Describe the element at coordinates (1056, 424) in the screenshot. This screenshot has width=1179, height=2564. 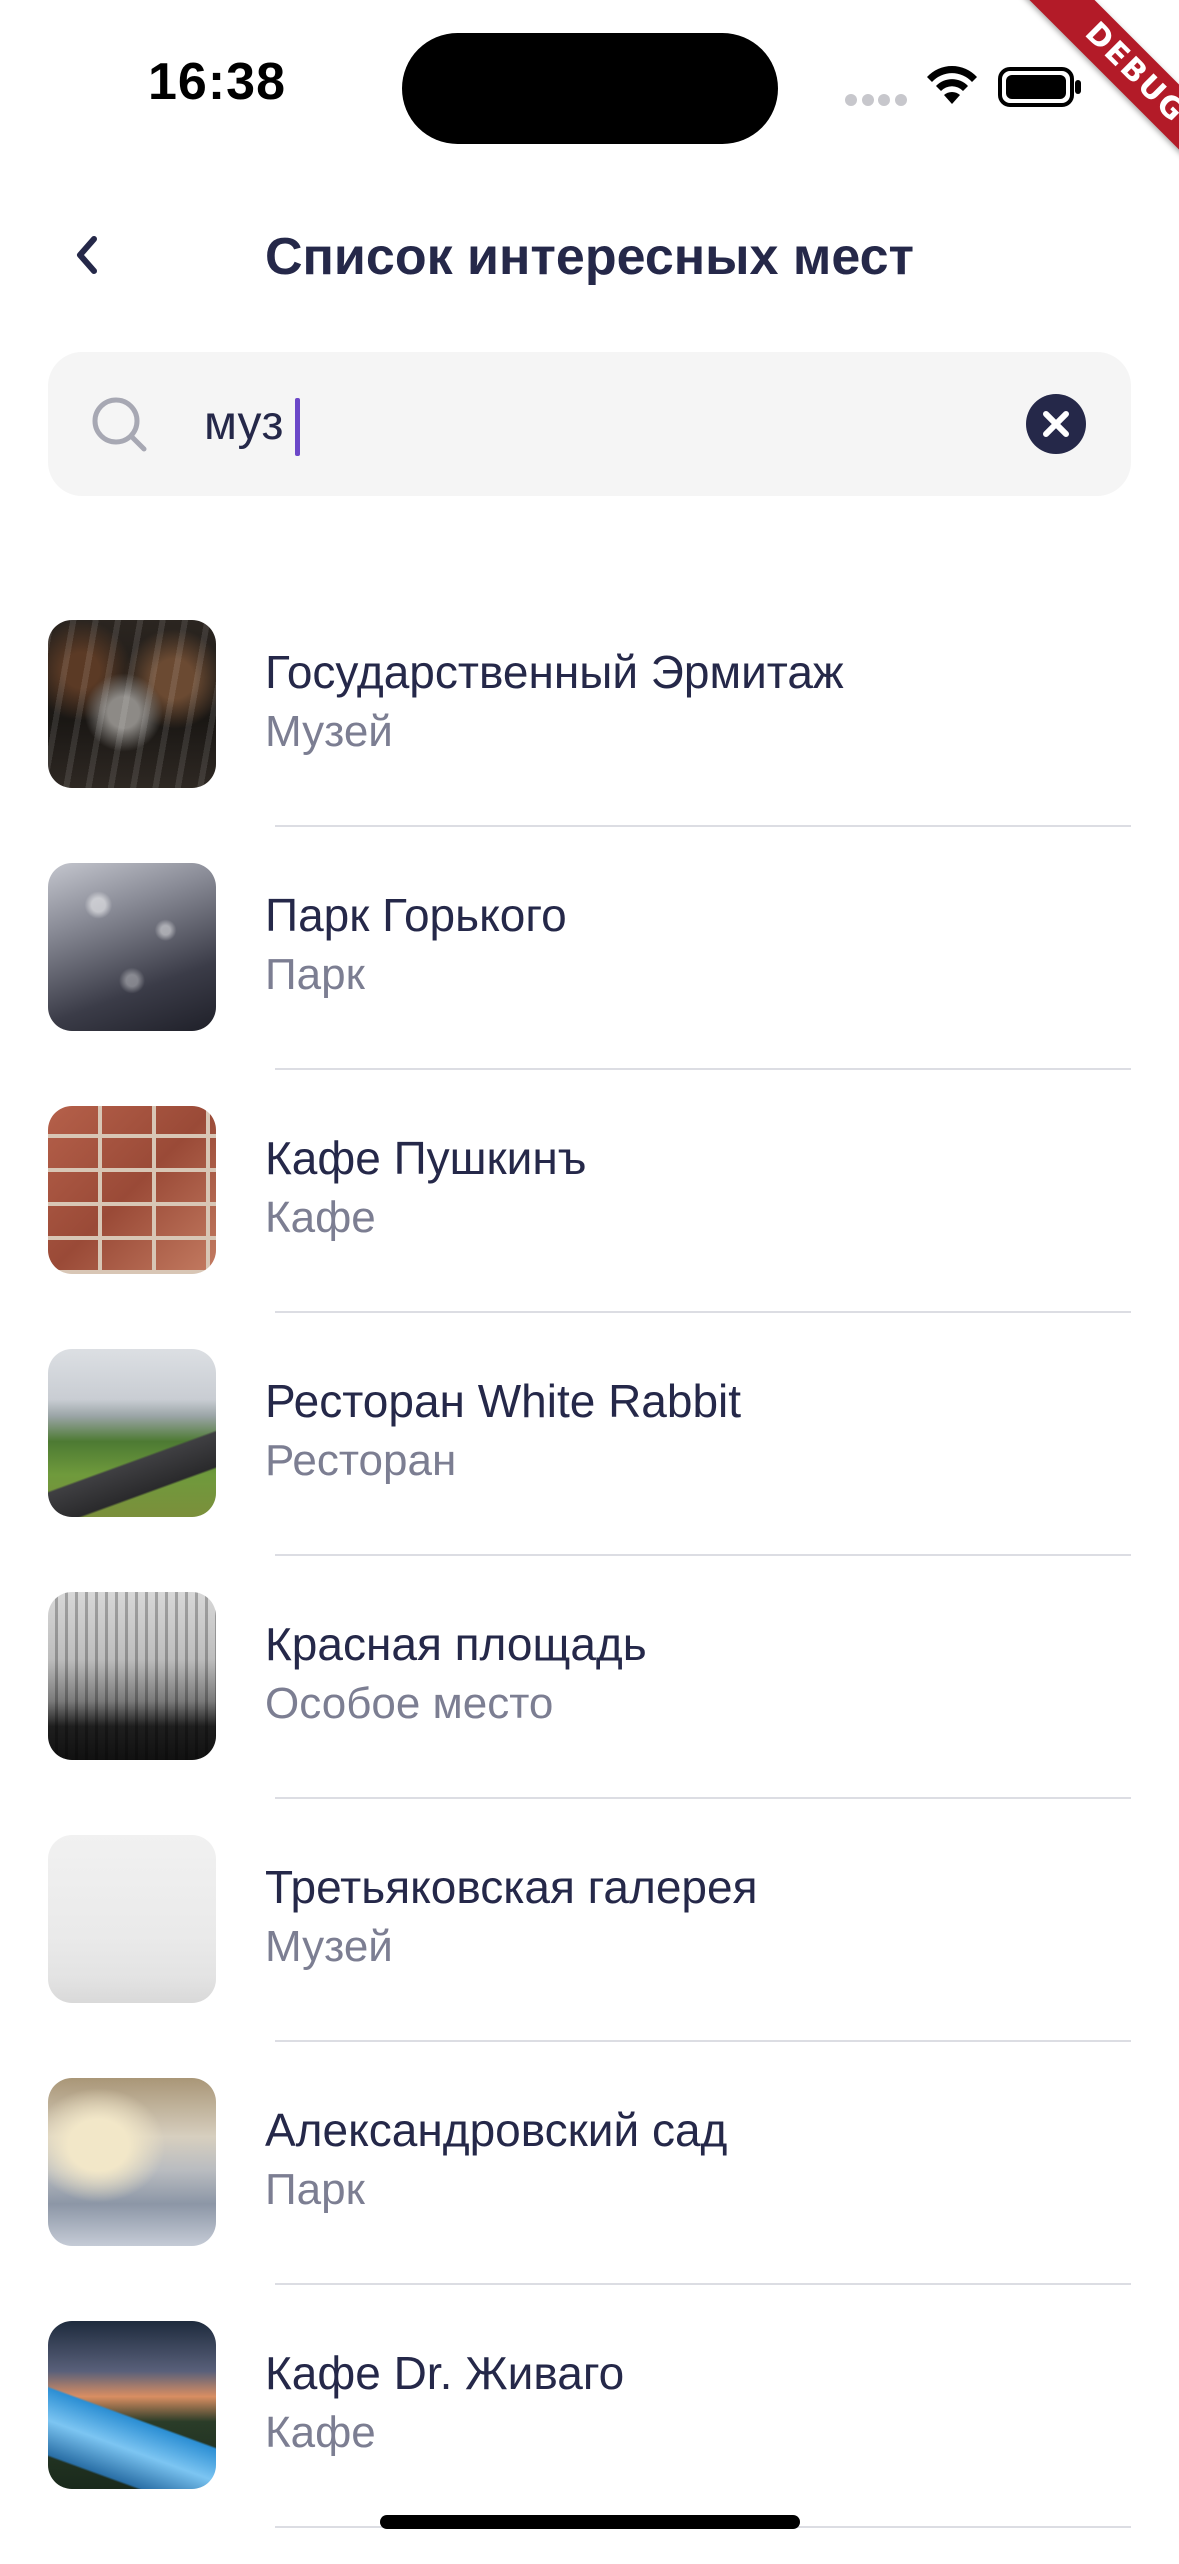
I see `clear-circle-icon` at that location.